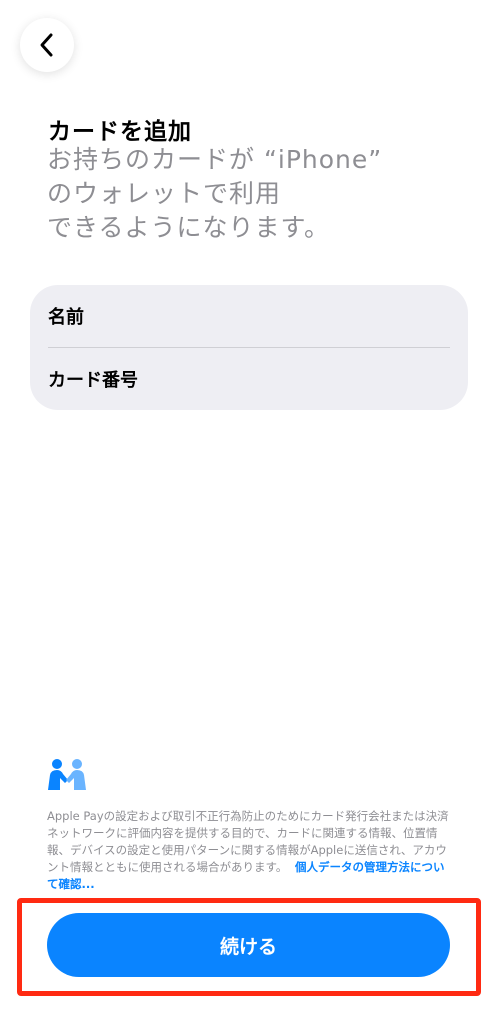  What do you see at coordinates (66, 317) in the screenshot?
I see `name-label: 名前` at bounding box center [66, 317].